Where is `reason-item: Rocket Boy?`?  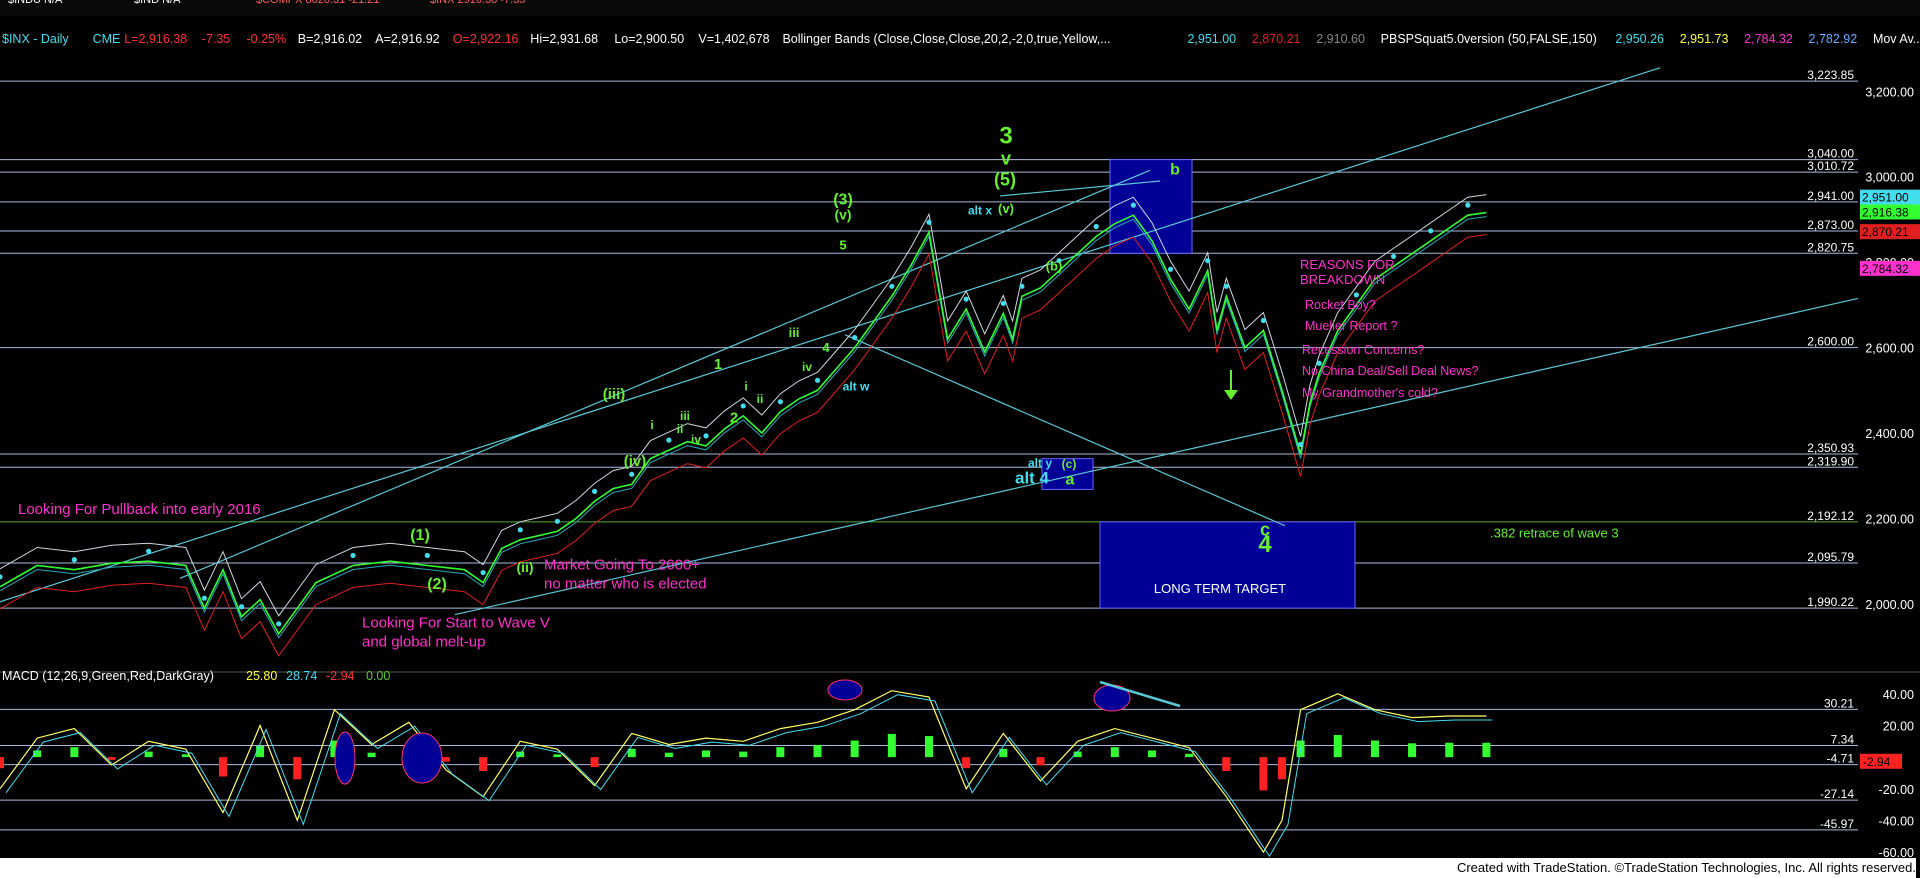
reason-item: Rocket Boy? is located at coordinates (1340, 305).